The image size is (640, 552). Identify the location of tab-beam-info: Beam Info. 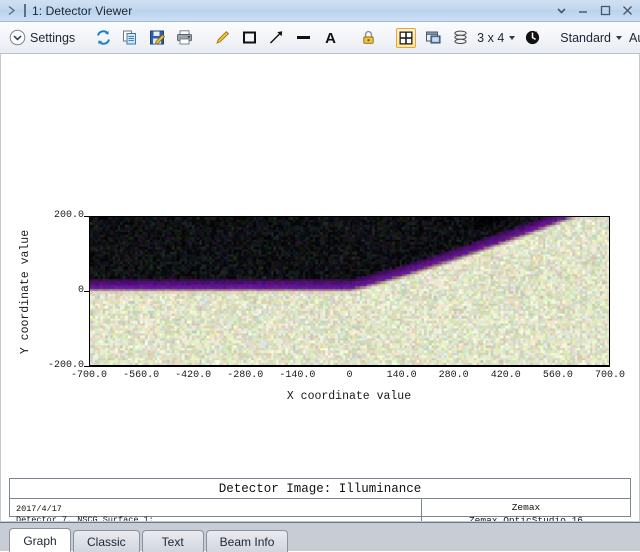
(247, 541).